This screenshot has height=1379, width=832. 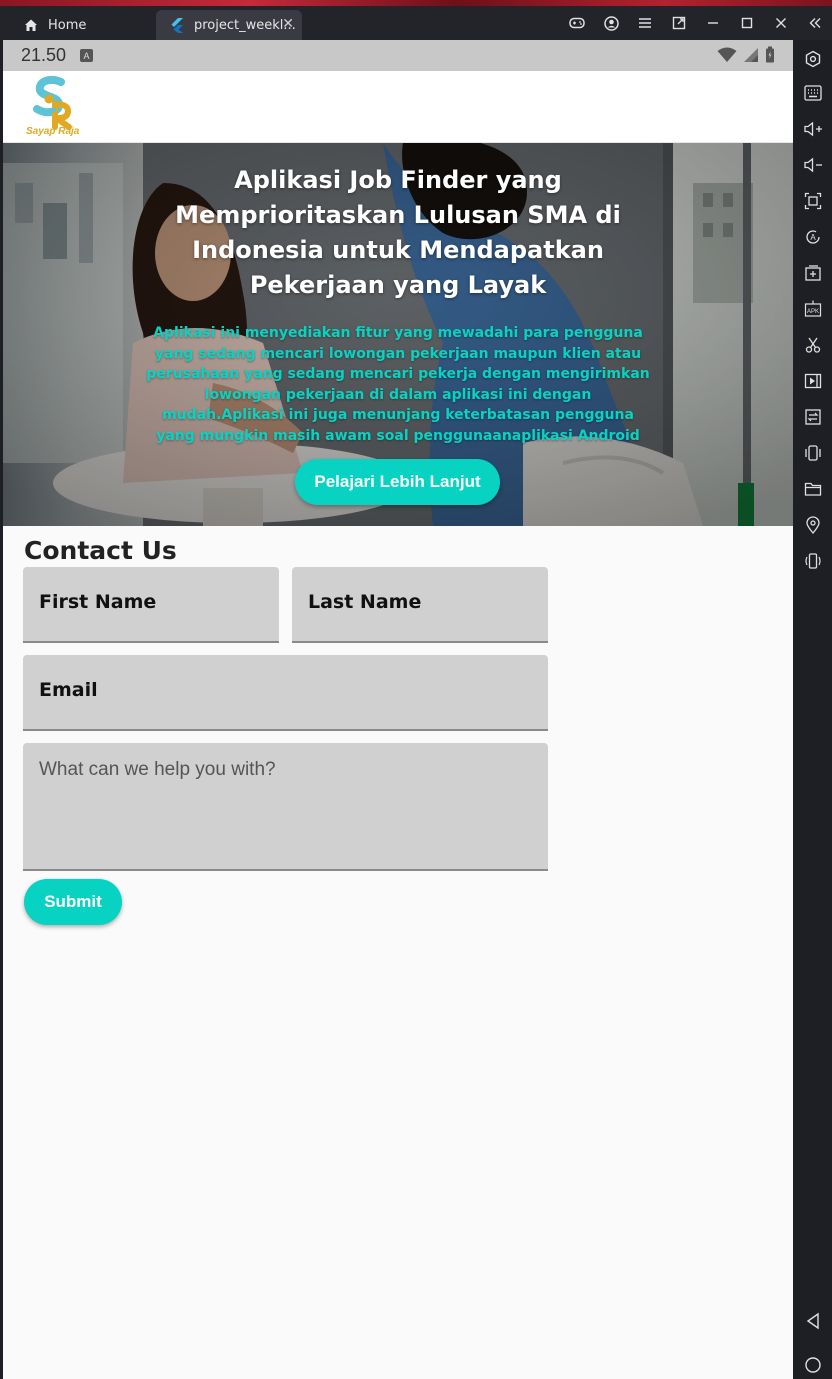 I want to click on message-field: What can we help you with?, so click(x=285, y=807).